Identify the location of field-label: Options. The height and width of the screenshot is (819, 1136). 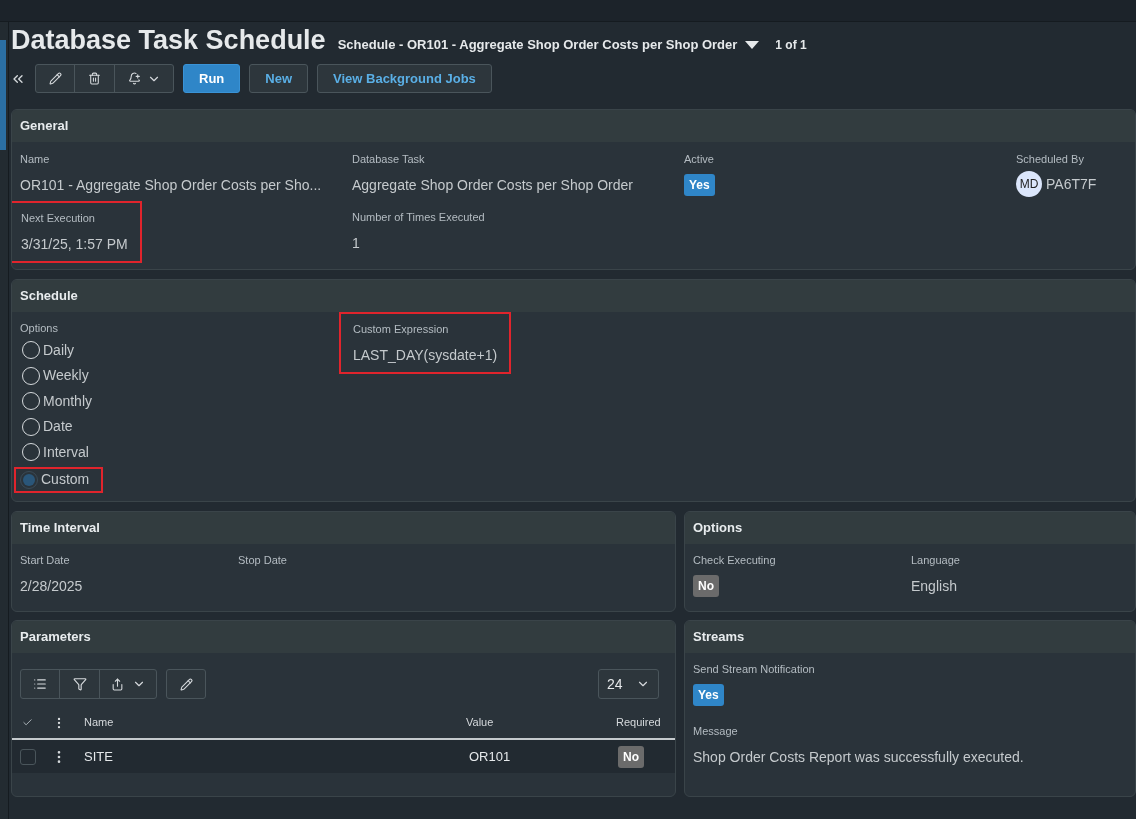
(39, 328).